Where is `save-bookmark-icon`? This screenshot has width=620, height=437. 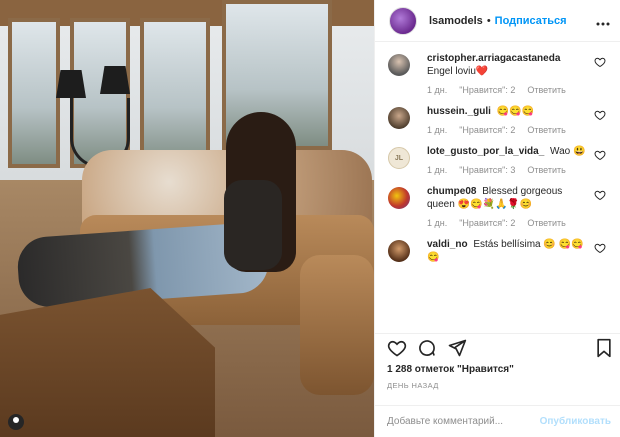 save-bookmark-icon is located at coordinates (604, 348).